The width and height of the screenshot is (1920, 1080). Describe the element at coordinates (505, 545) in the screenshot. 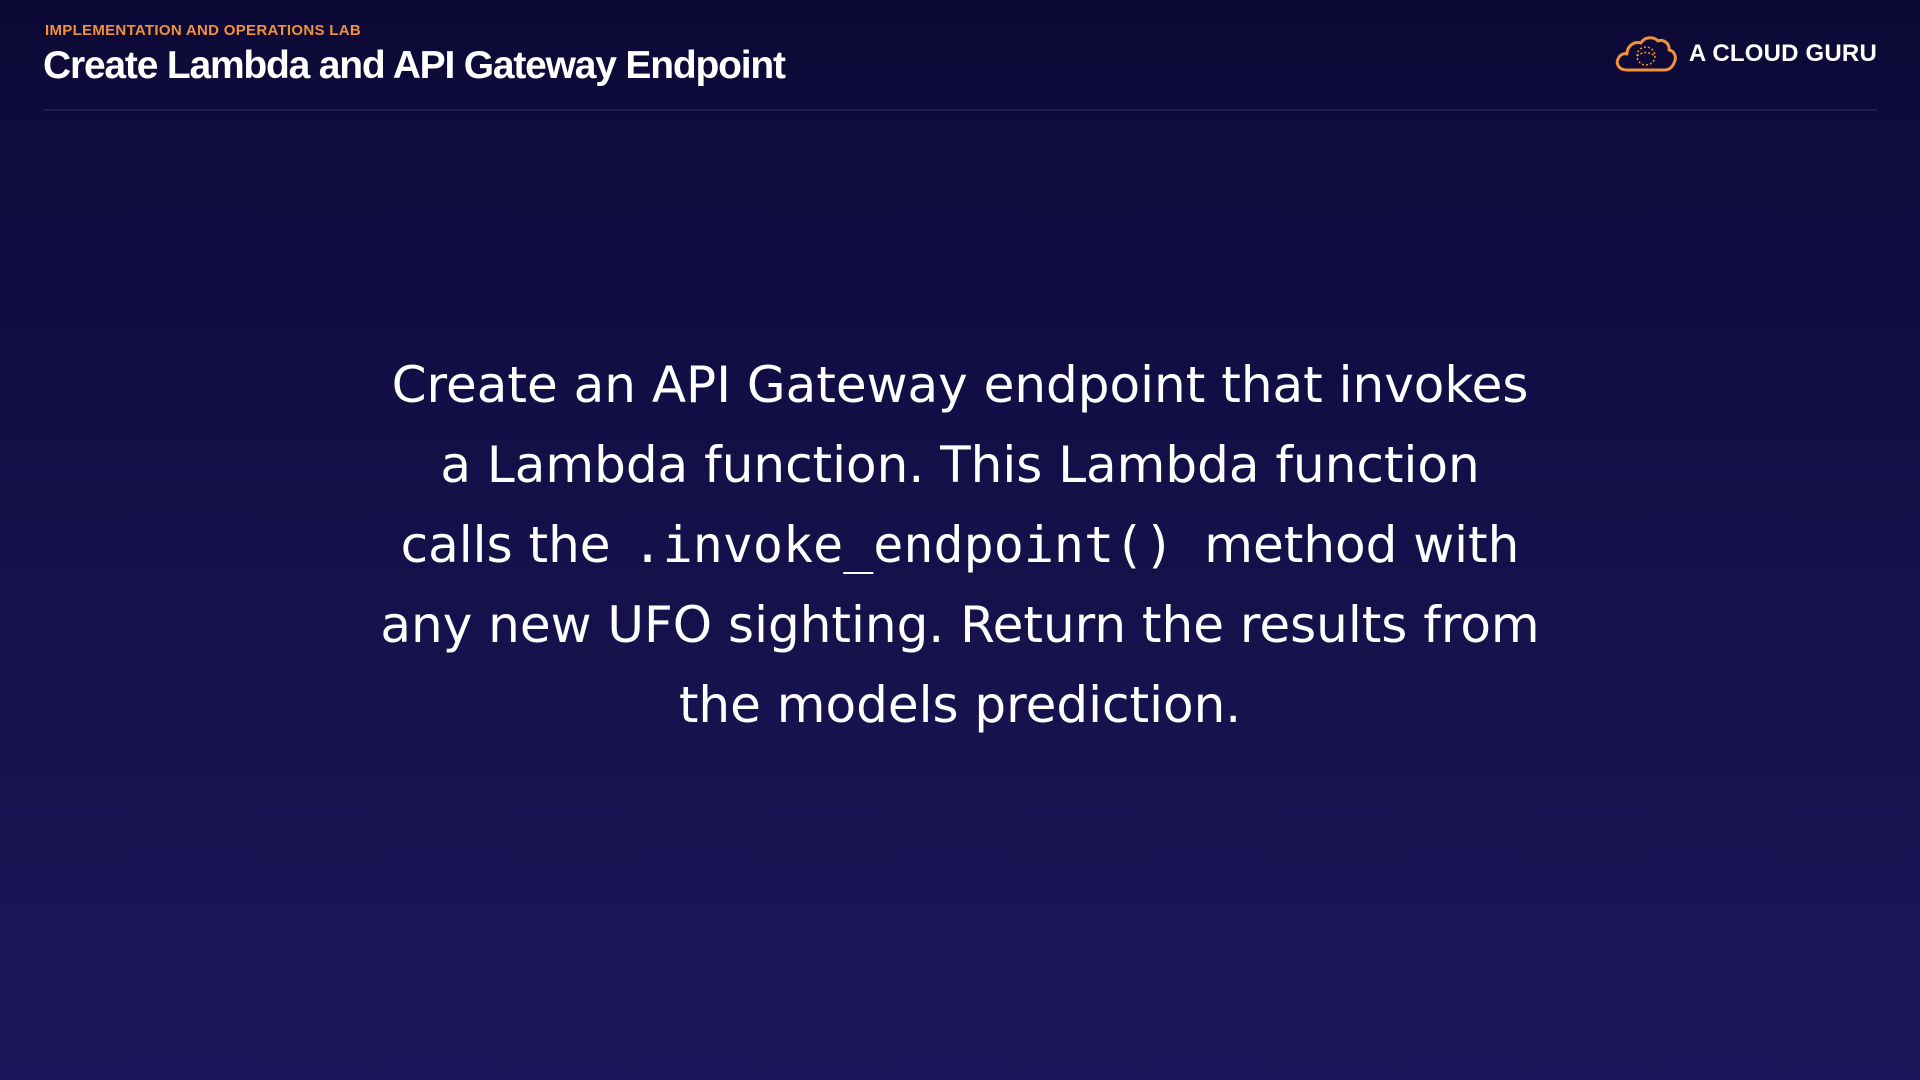

I see `body-text: calls the` at that location.